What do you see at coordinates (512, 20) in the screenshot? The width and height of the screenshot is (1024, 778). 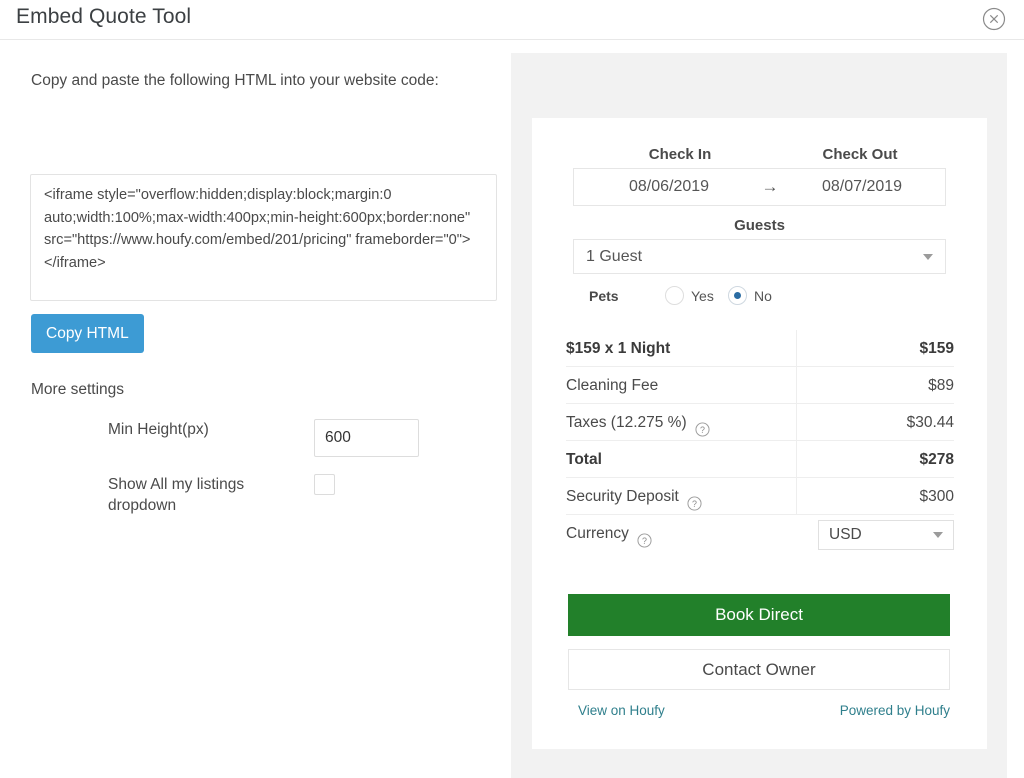 I see `modal-header: Embed Quote Tool` at bounding box center [512, 20].